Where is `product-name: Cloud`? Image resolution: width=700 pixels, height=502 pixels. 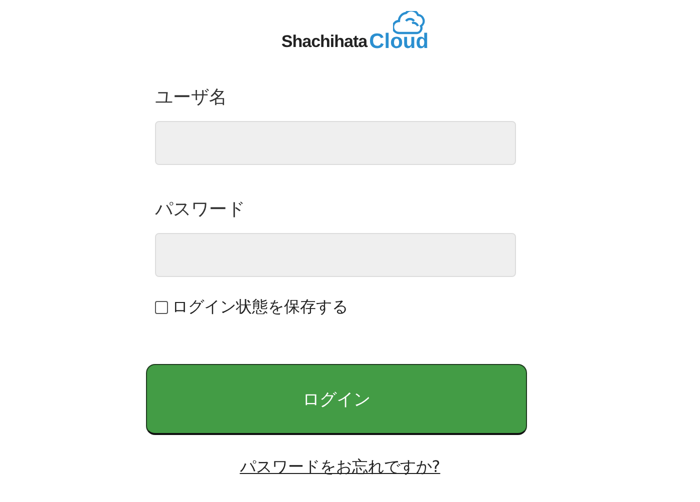 product-name: Cloud is located at coordinates (399, 41).